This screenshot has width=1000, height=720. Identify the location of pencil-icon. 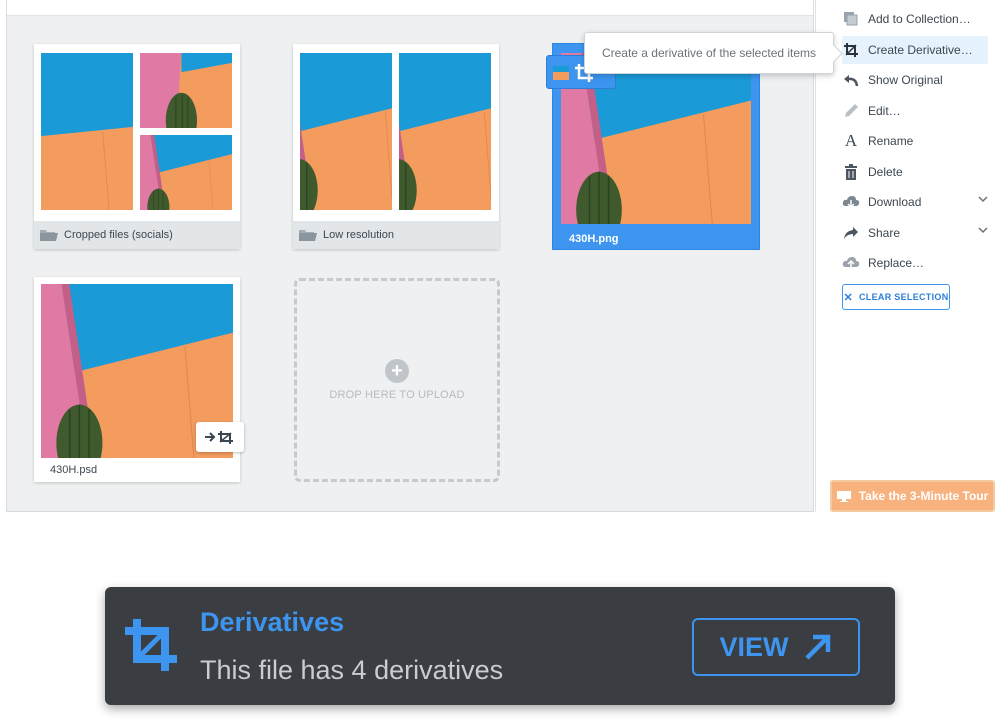
(851, 111).